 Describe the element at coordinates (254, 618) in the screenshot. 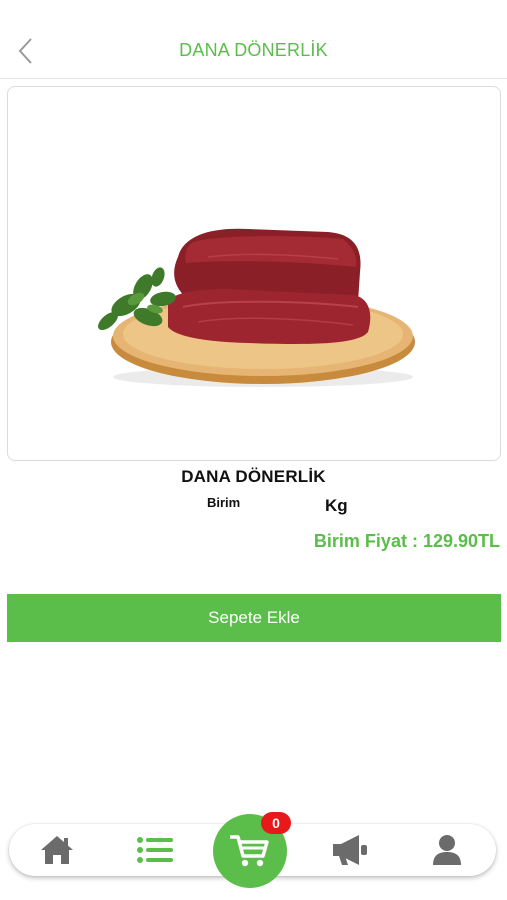

I see `add-to-cart-button: Sepete Ekle` at that location.